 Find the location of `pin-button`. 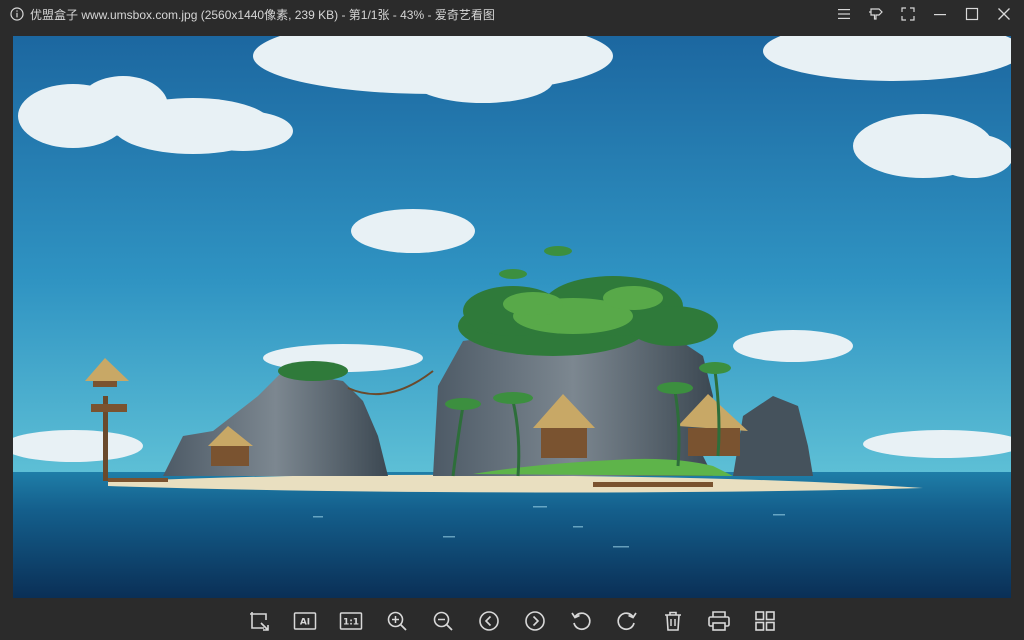

pin-button is located at coordinates (876, 14).